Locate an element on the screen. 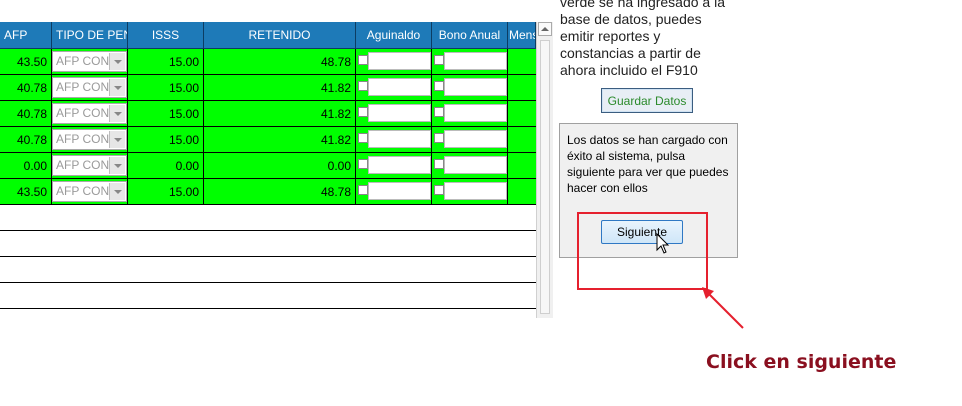 The height and width of the screenshot is (406, 962). afp-cell: 43.50 is located at coordinates (26, 61).